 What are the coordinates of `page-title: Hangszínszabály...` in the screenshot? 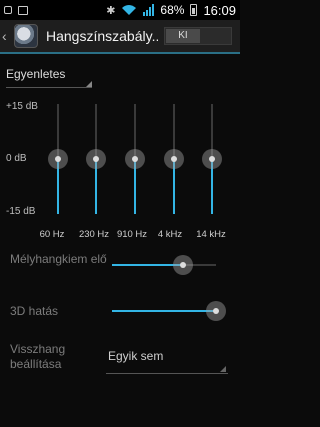 It's located at (102, 36).